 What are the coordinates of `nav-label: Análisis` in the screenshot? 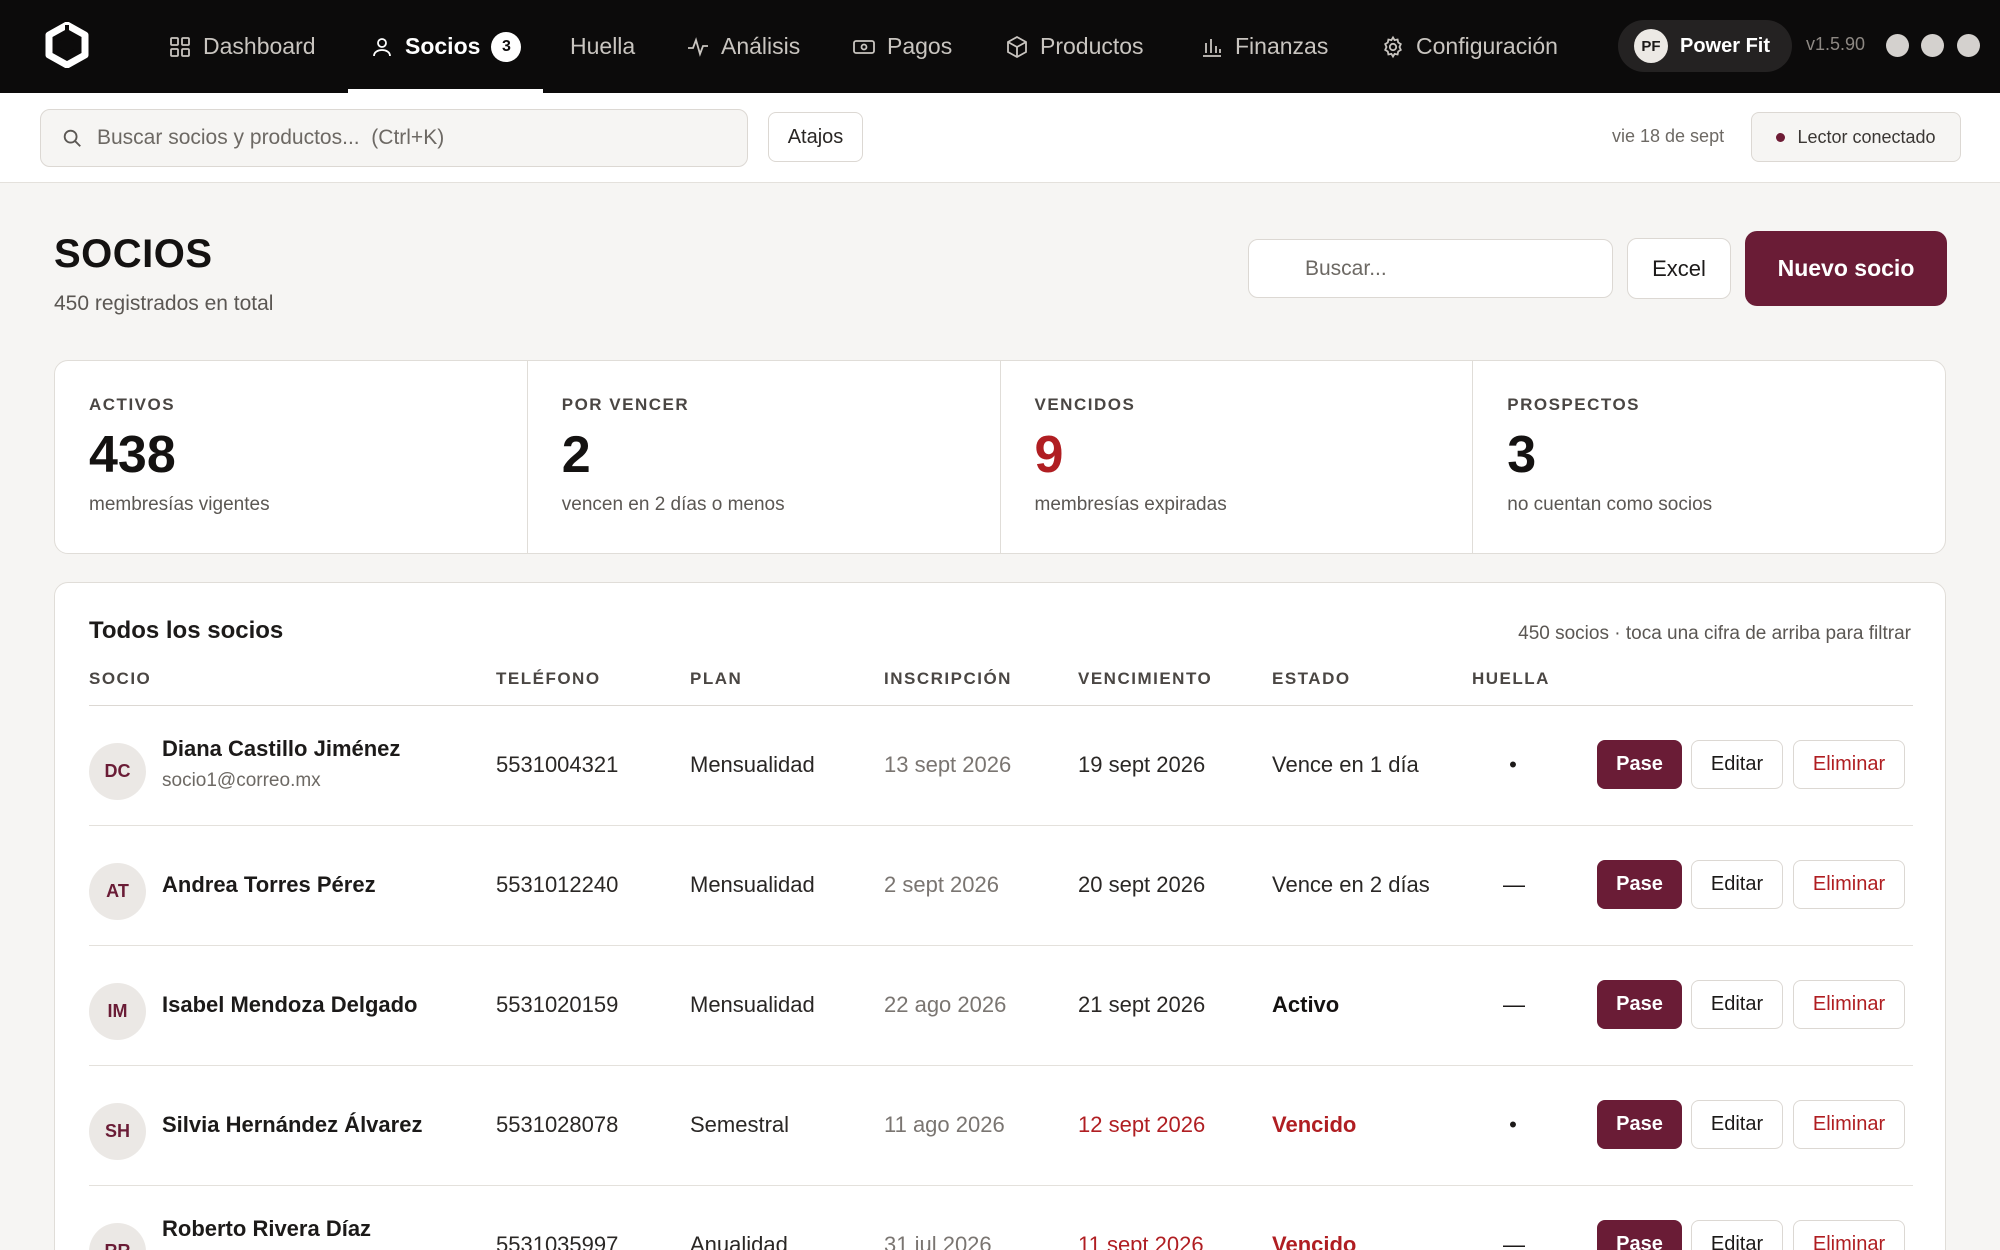 It's located at (761, 46).